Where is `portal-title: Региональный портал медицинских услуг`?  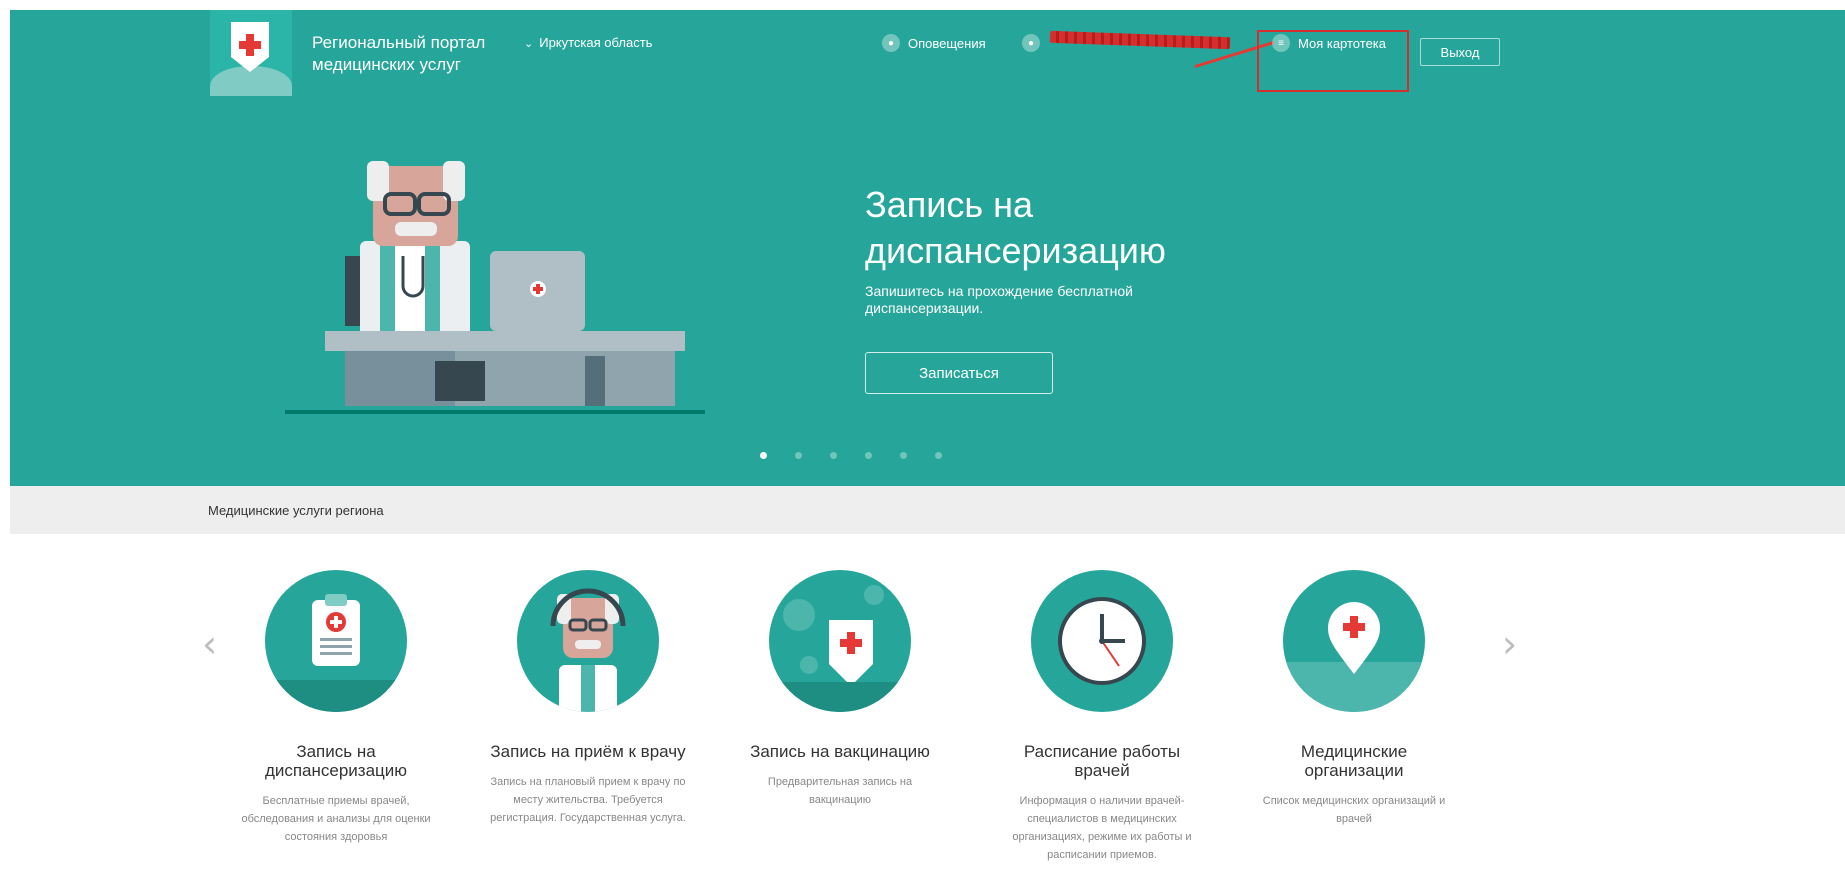
portal-title: Региональный портал медицинских услуг is located at coordinates (422, 54).